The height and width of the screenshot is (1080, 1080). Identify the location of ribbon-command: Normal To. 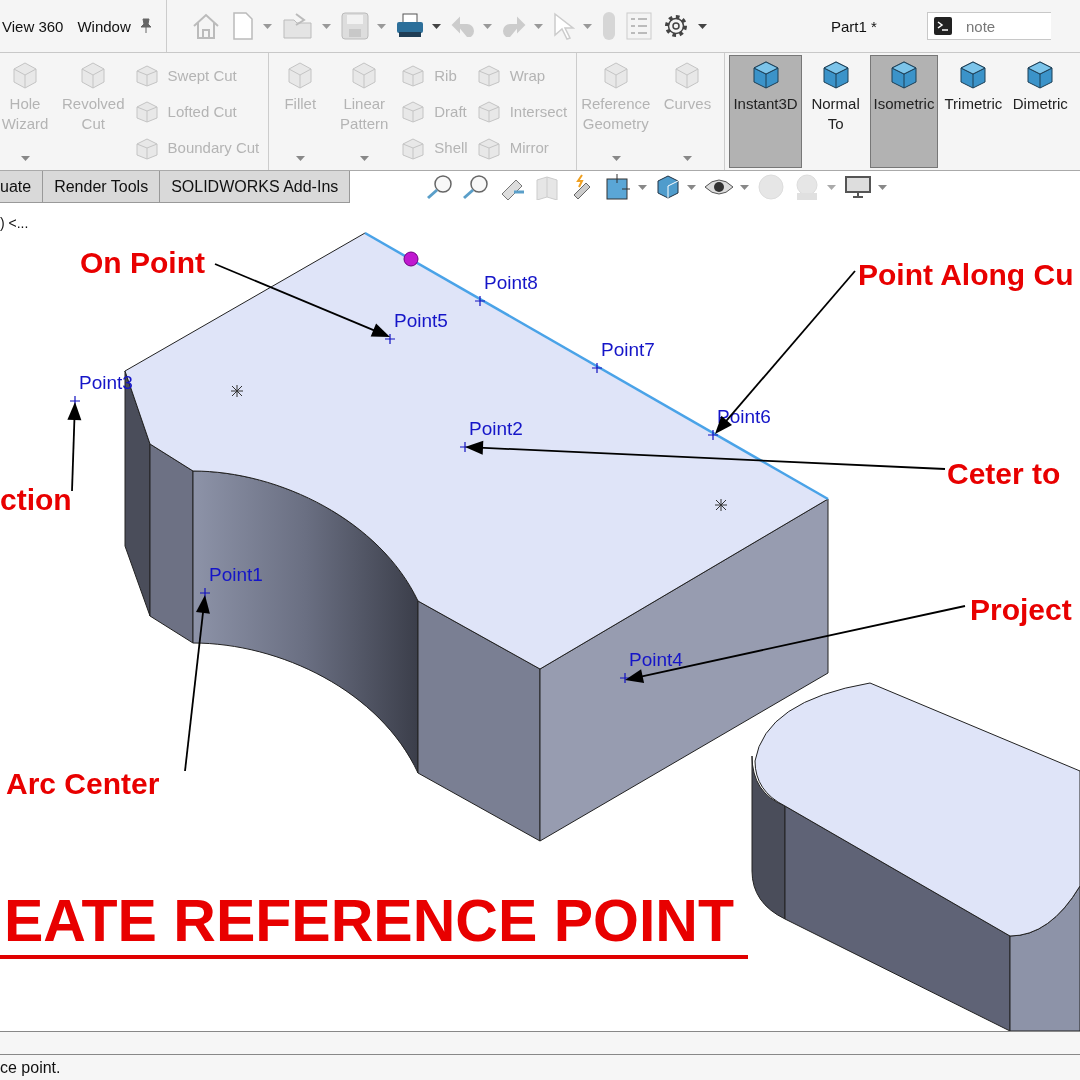
(835, 111).